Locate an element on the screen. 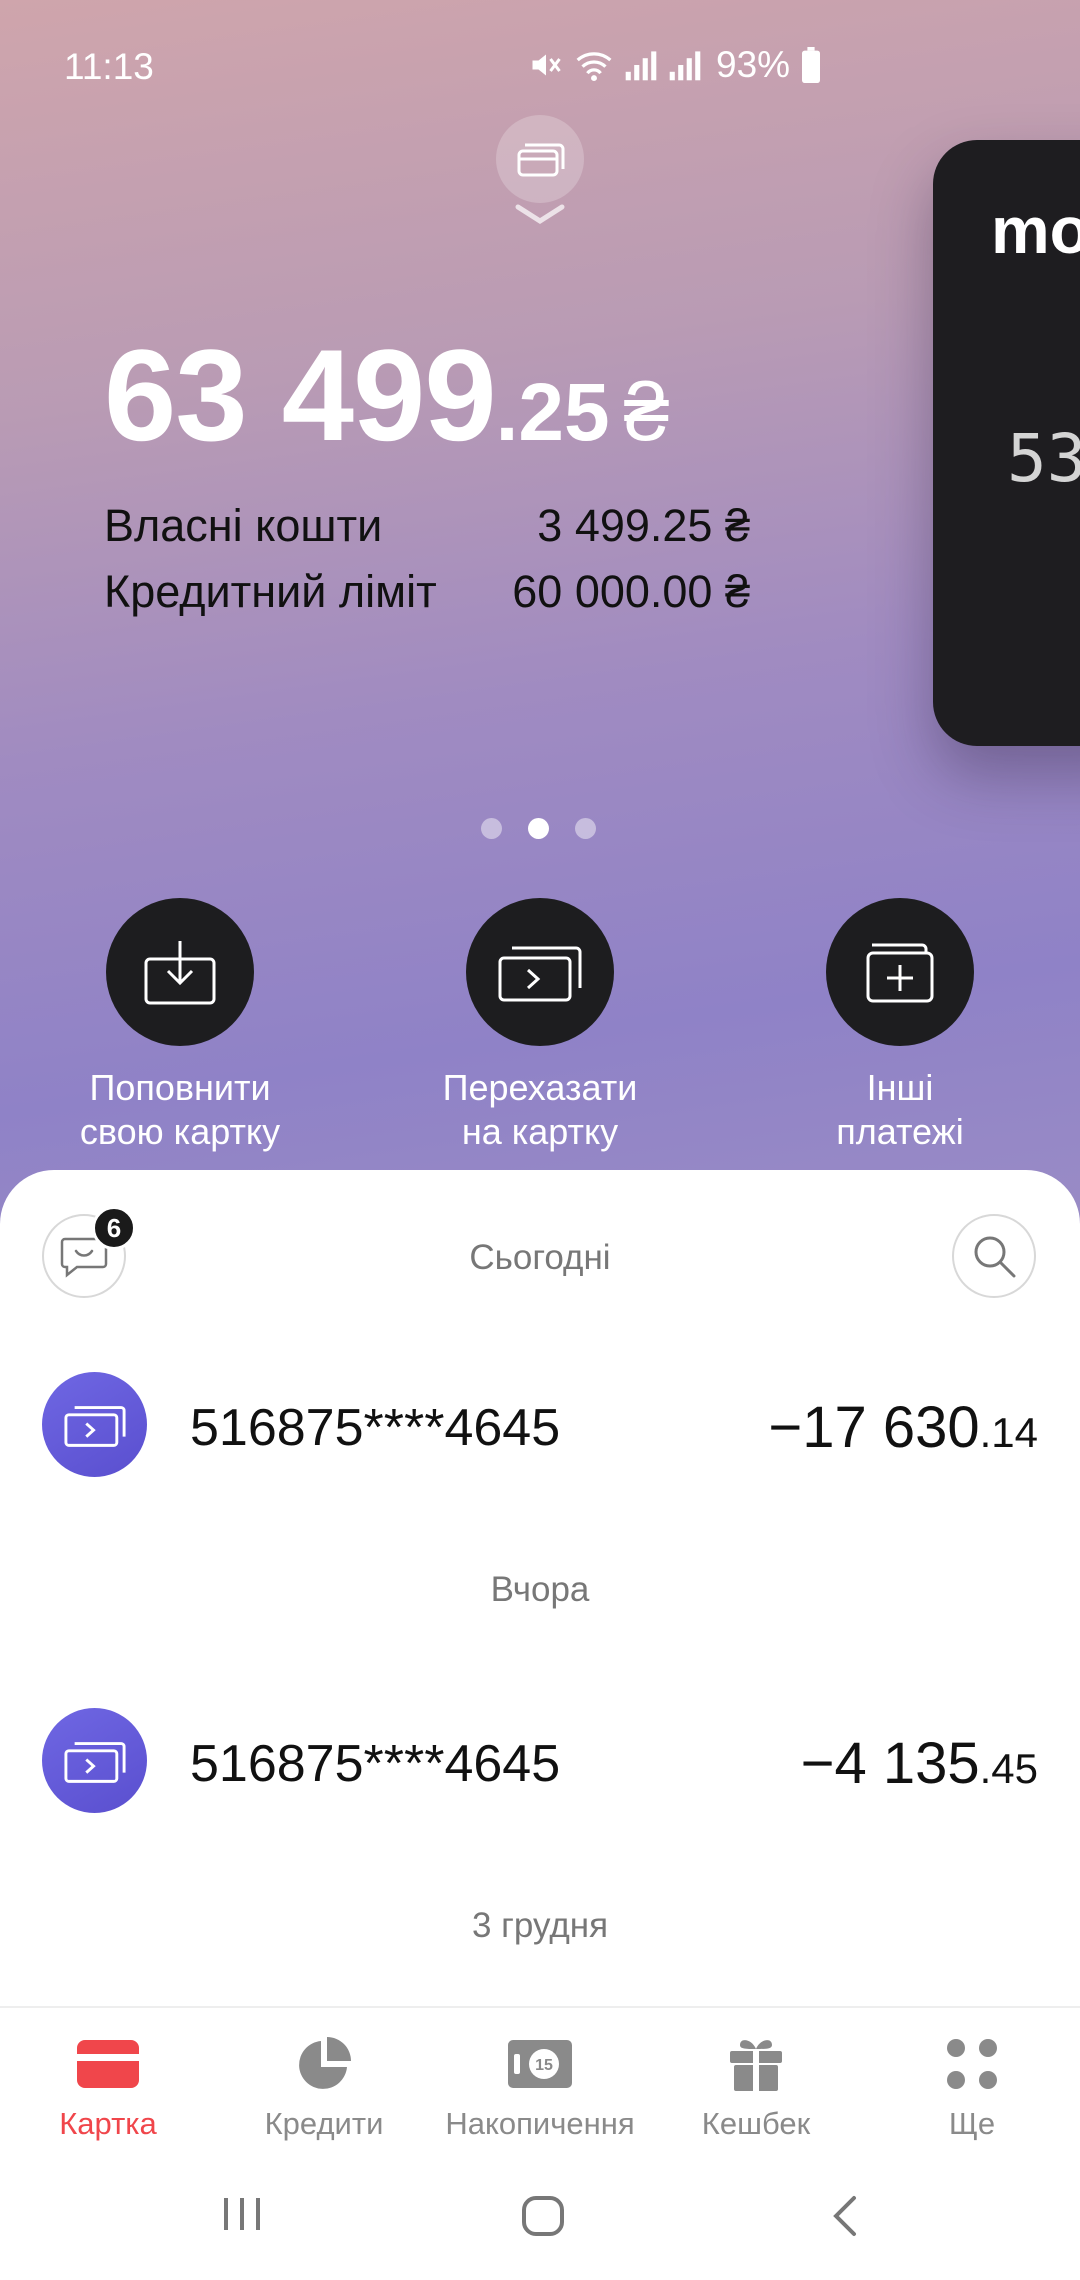  status-time: 11:13 is located at coordinates (109, 66).